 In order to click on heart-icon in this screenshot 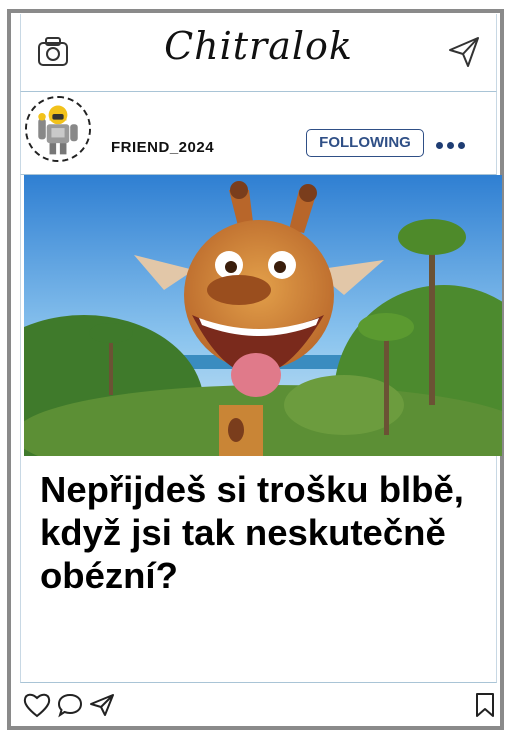, I will do `click(37, 705)`.